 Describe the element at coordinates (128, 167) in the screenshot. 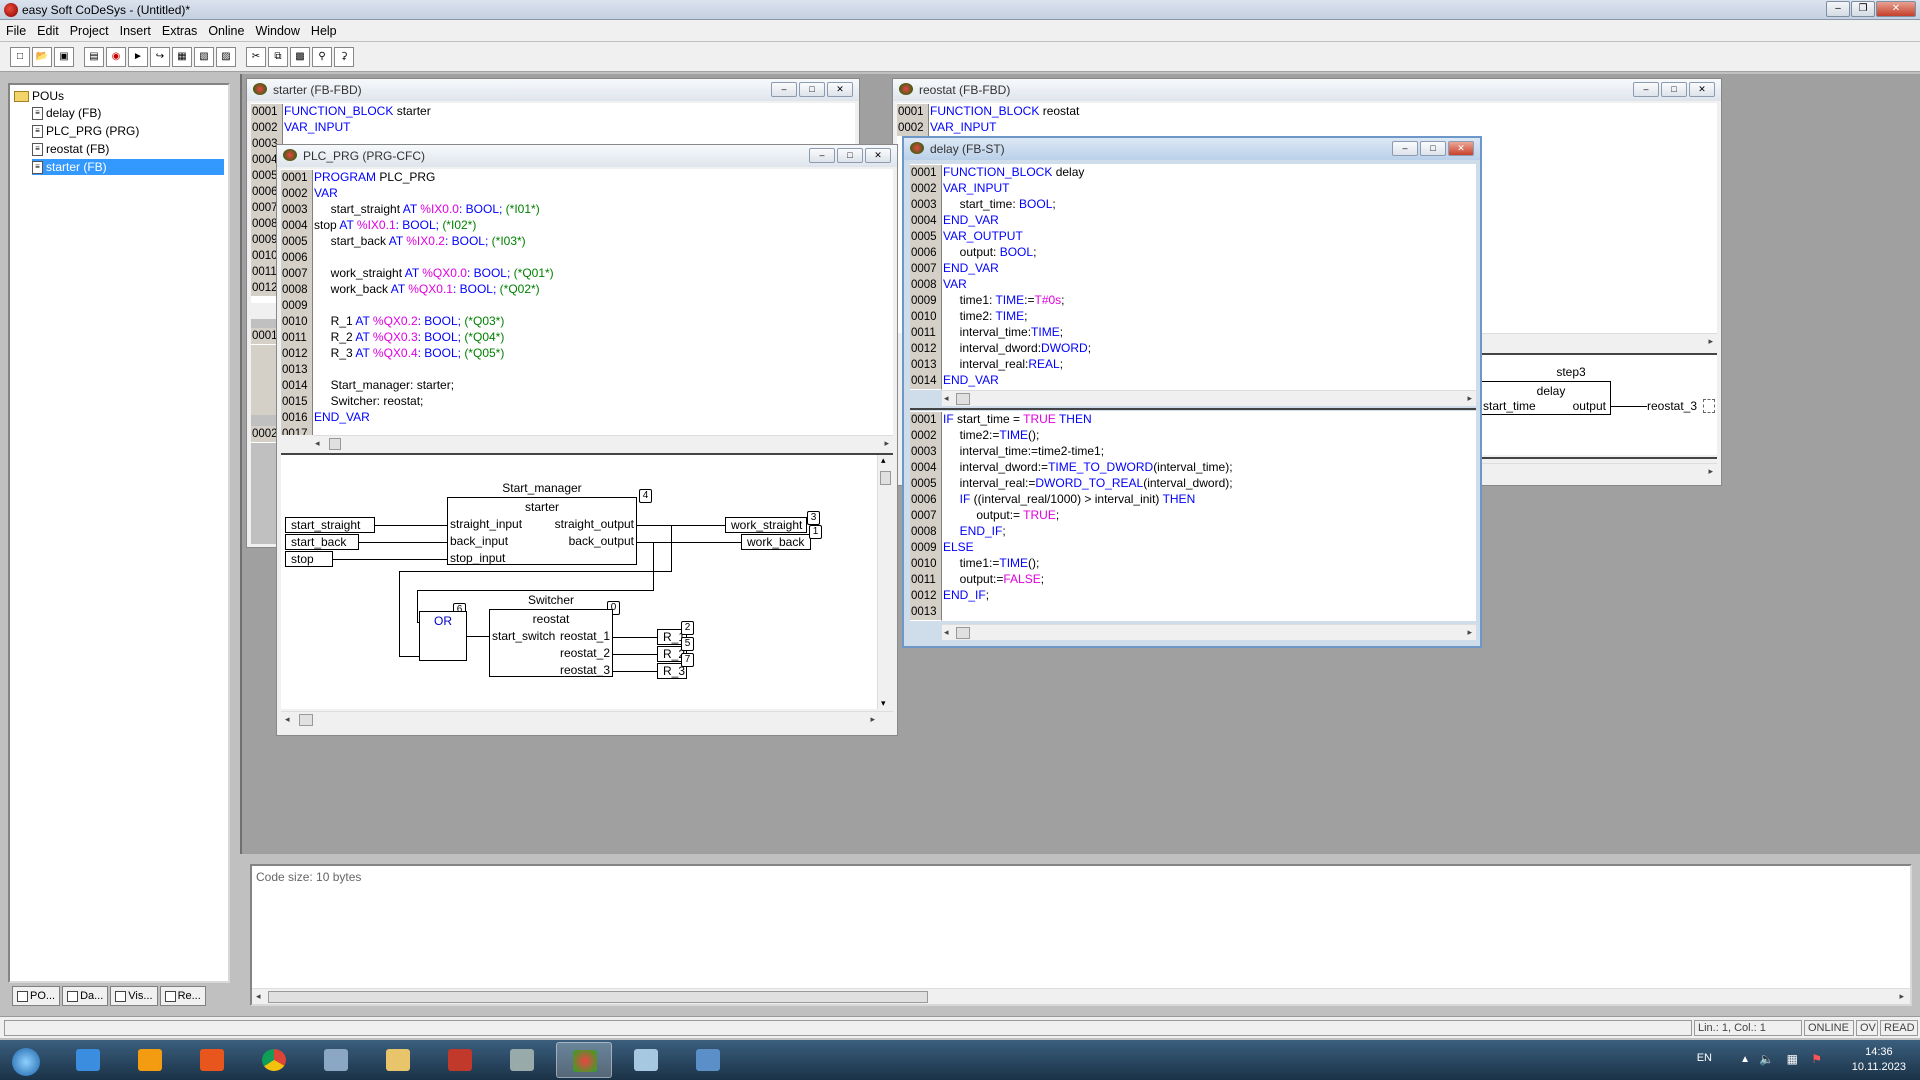

I see `tree-item-starter: ≡ starter (FB)` at that location.